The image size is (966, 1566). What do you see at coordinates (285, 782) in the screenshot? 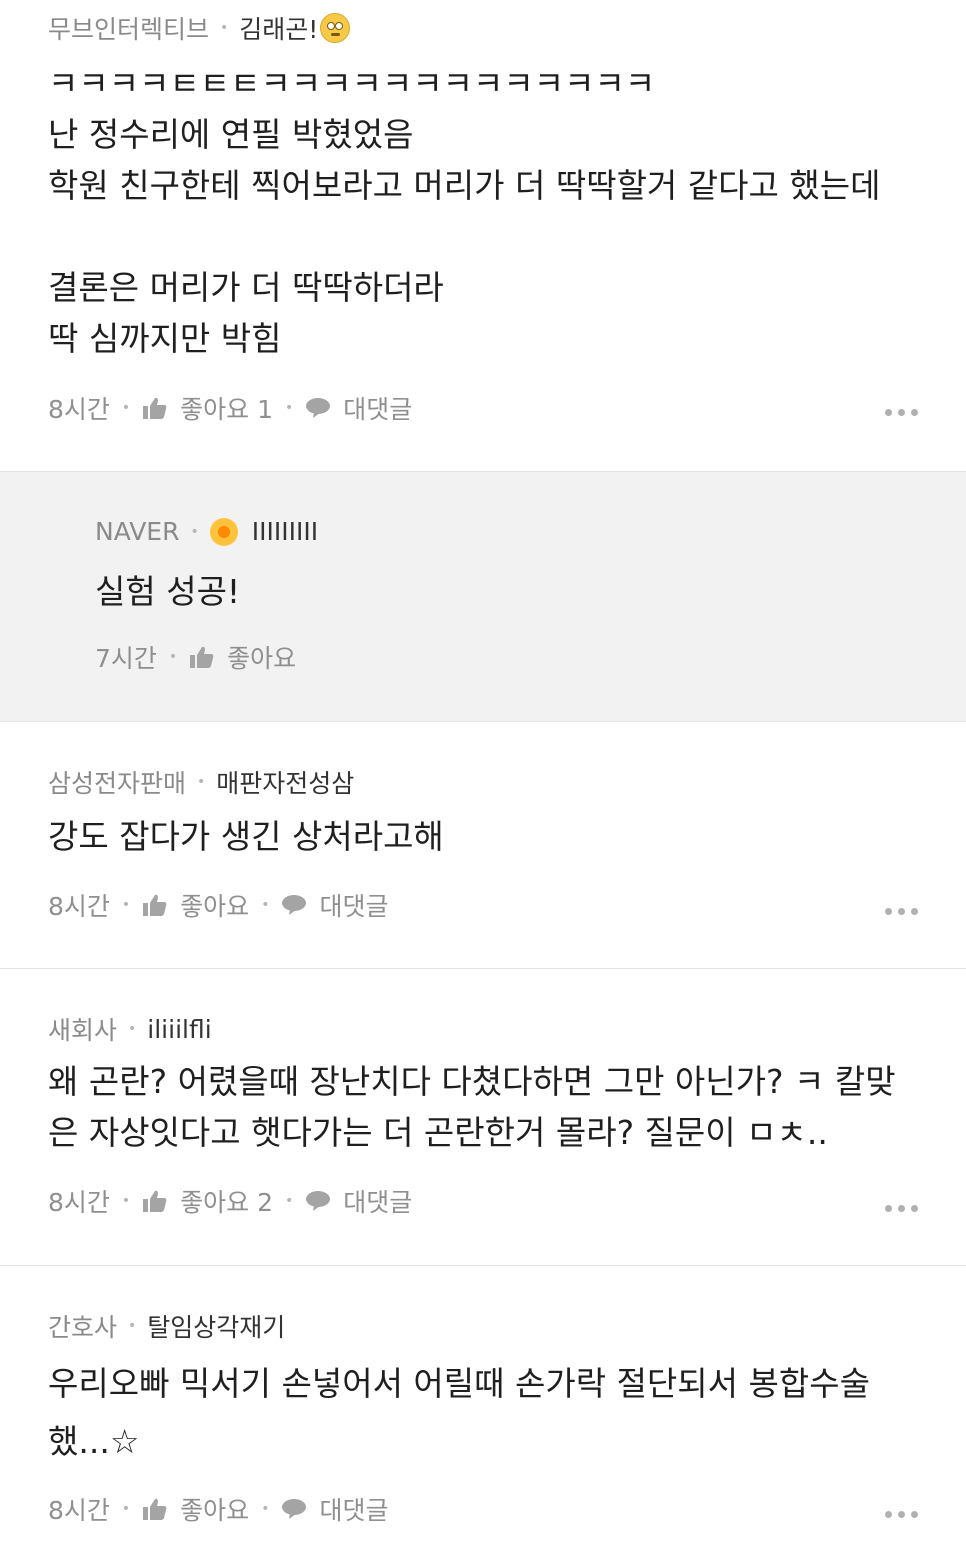
I see `comment-nickname: 매판자전성삼` at bounding box center [285, 782].